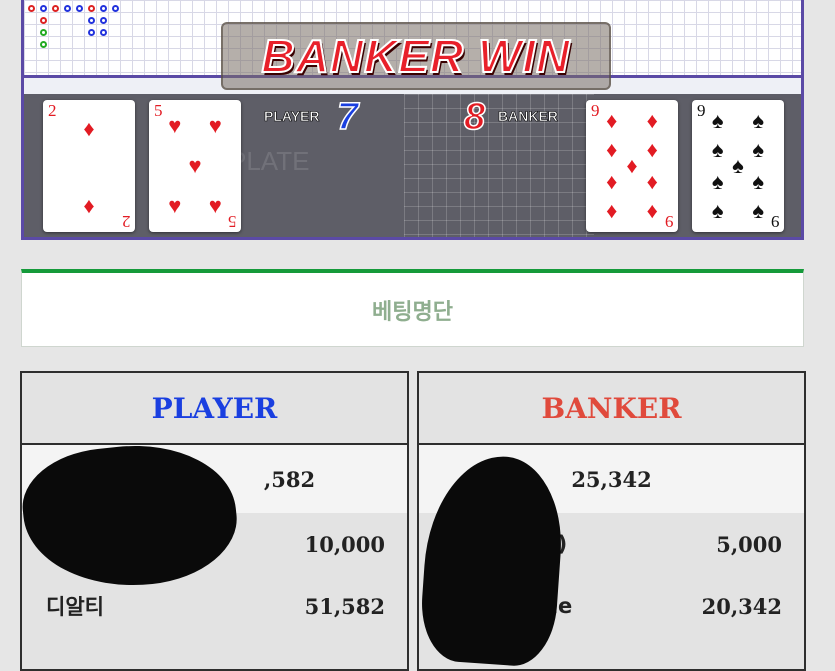  I want to click on betting-list-header: 베팅명단, so click(412, 308).